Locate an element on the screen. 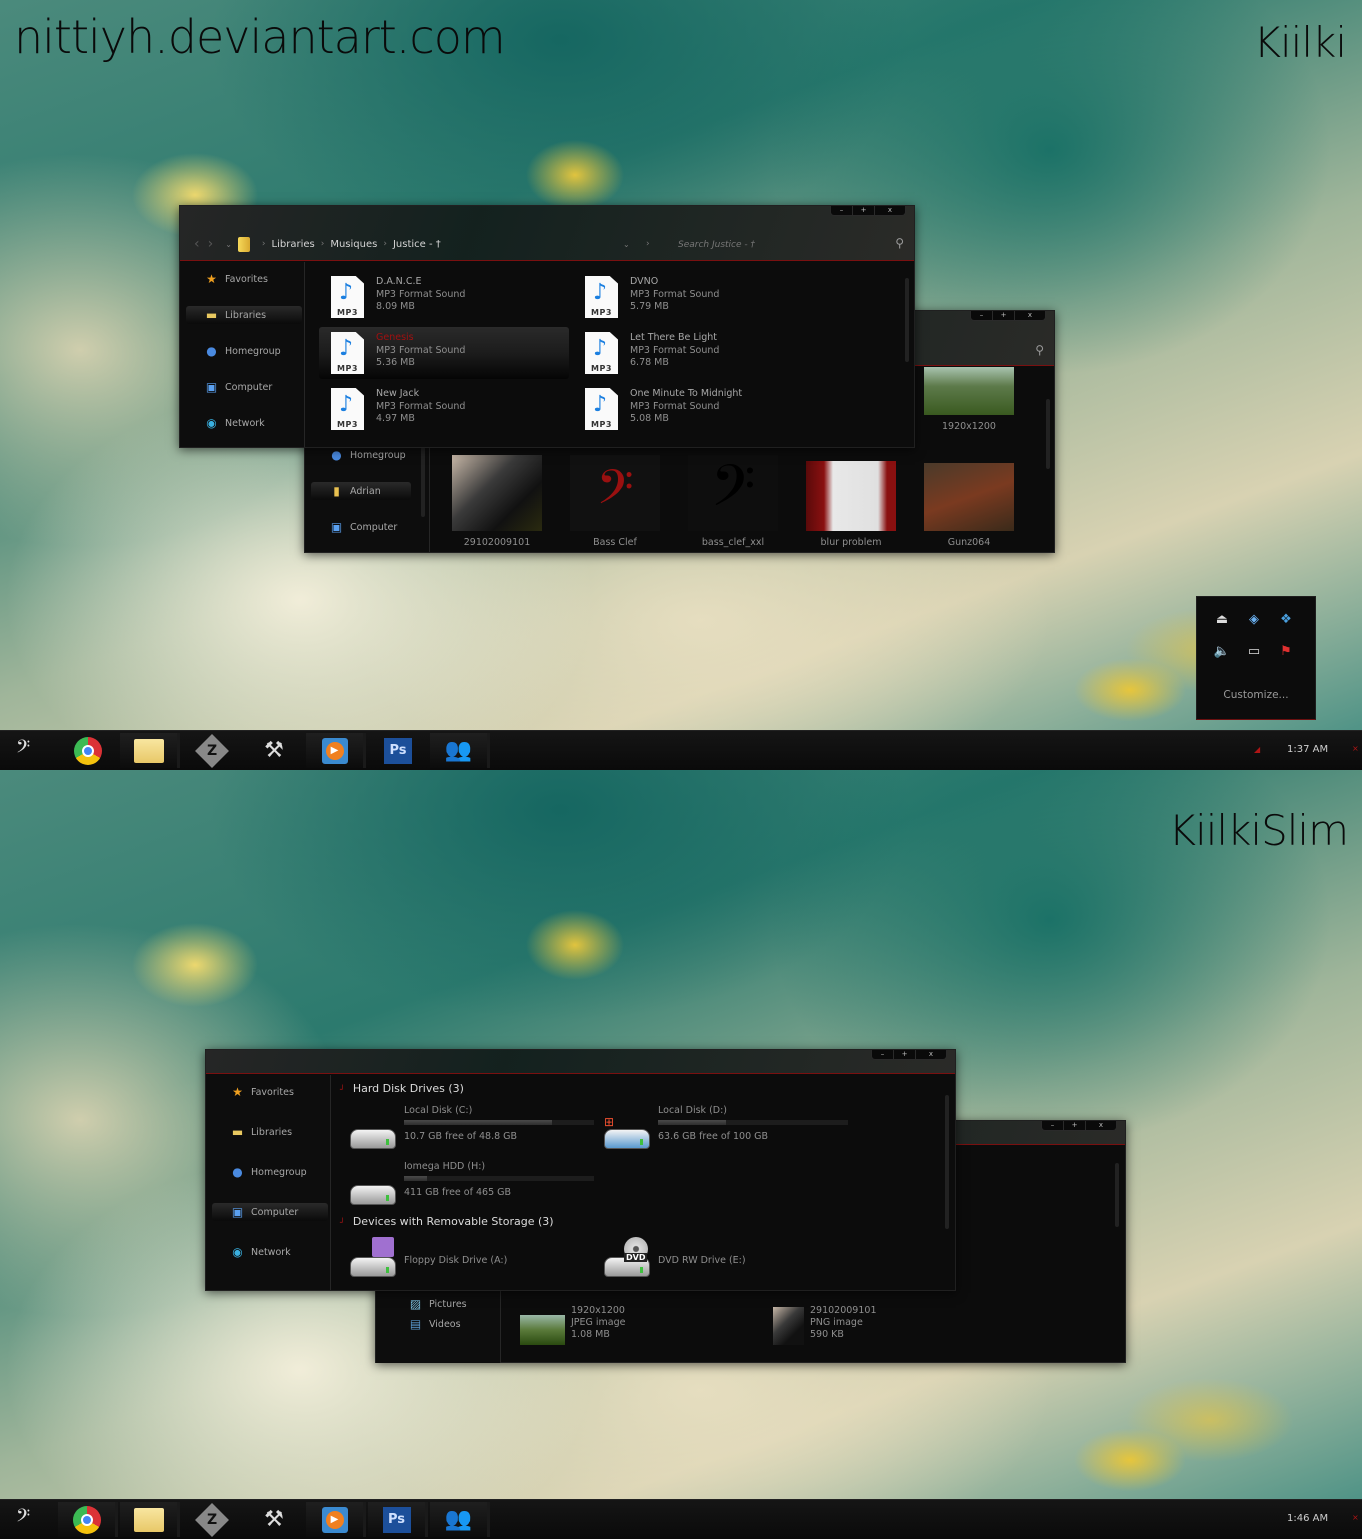  caption-buttons: – + x is located at coordinates (1008, 316).